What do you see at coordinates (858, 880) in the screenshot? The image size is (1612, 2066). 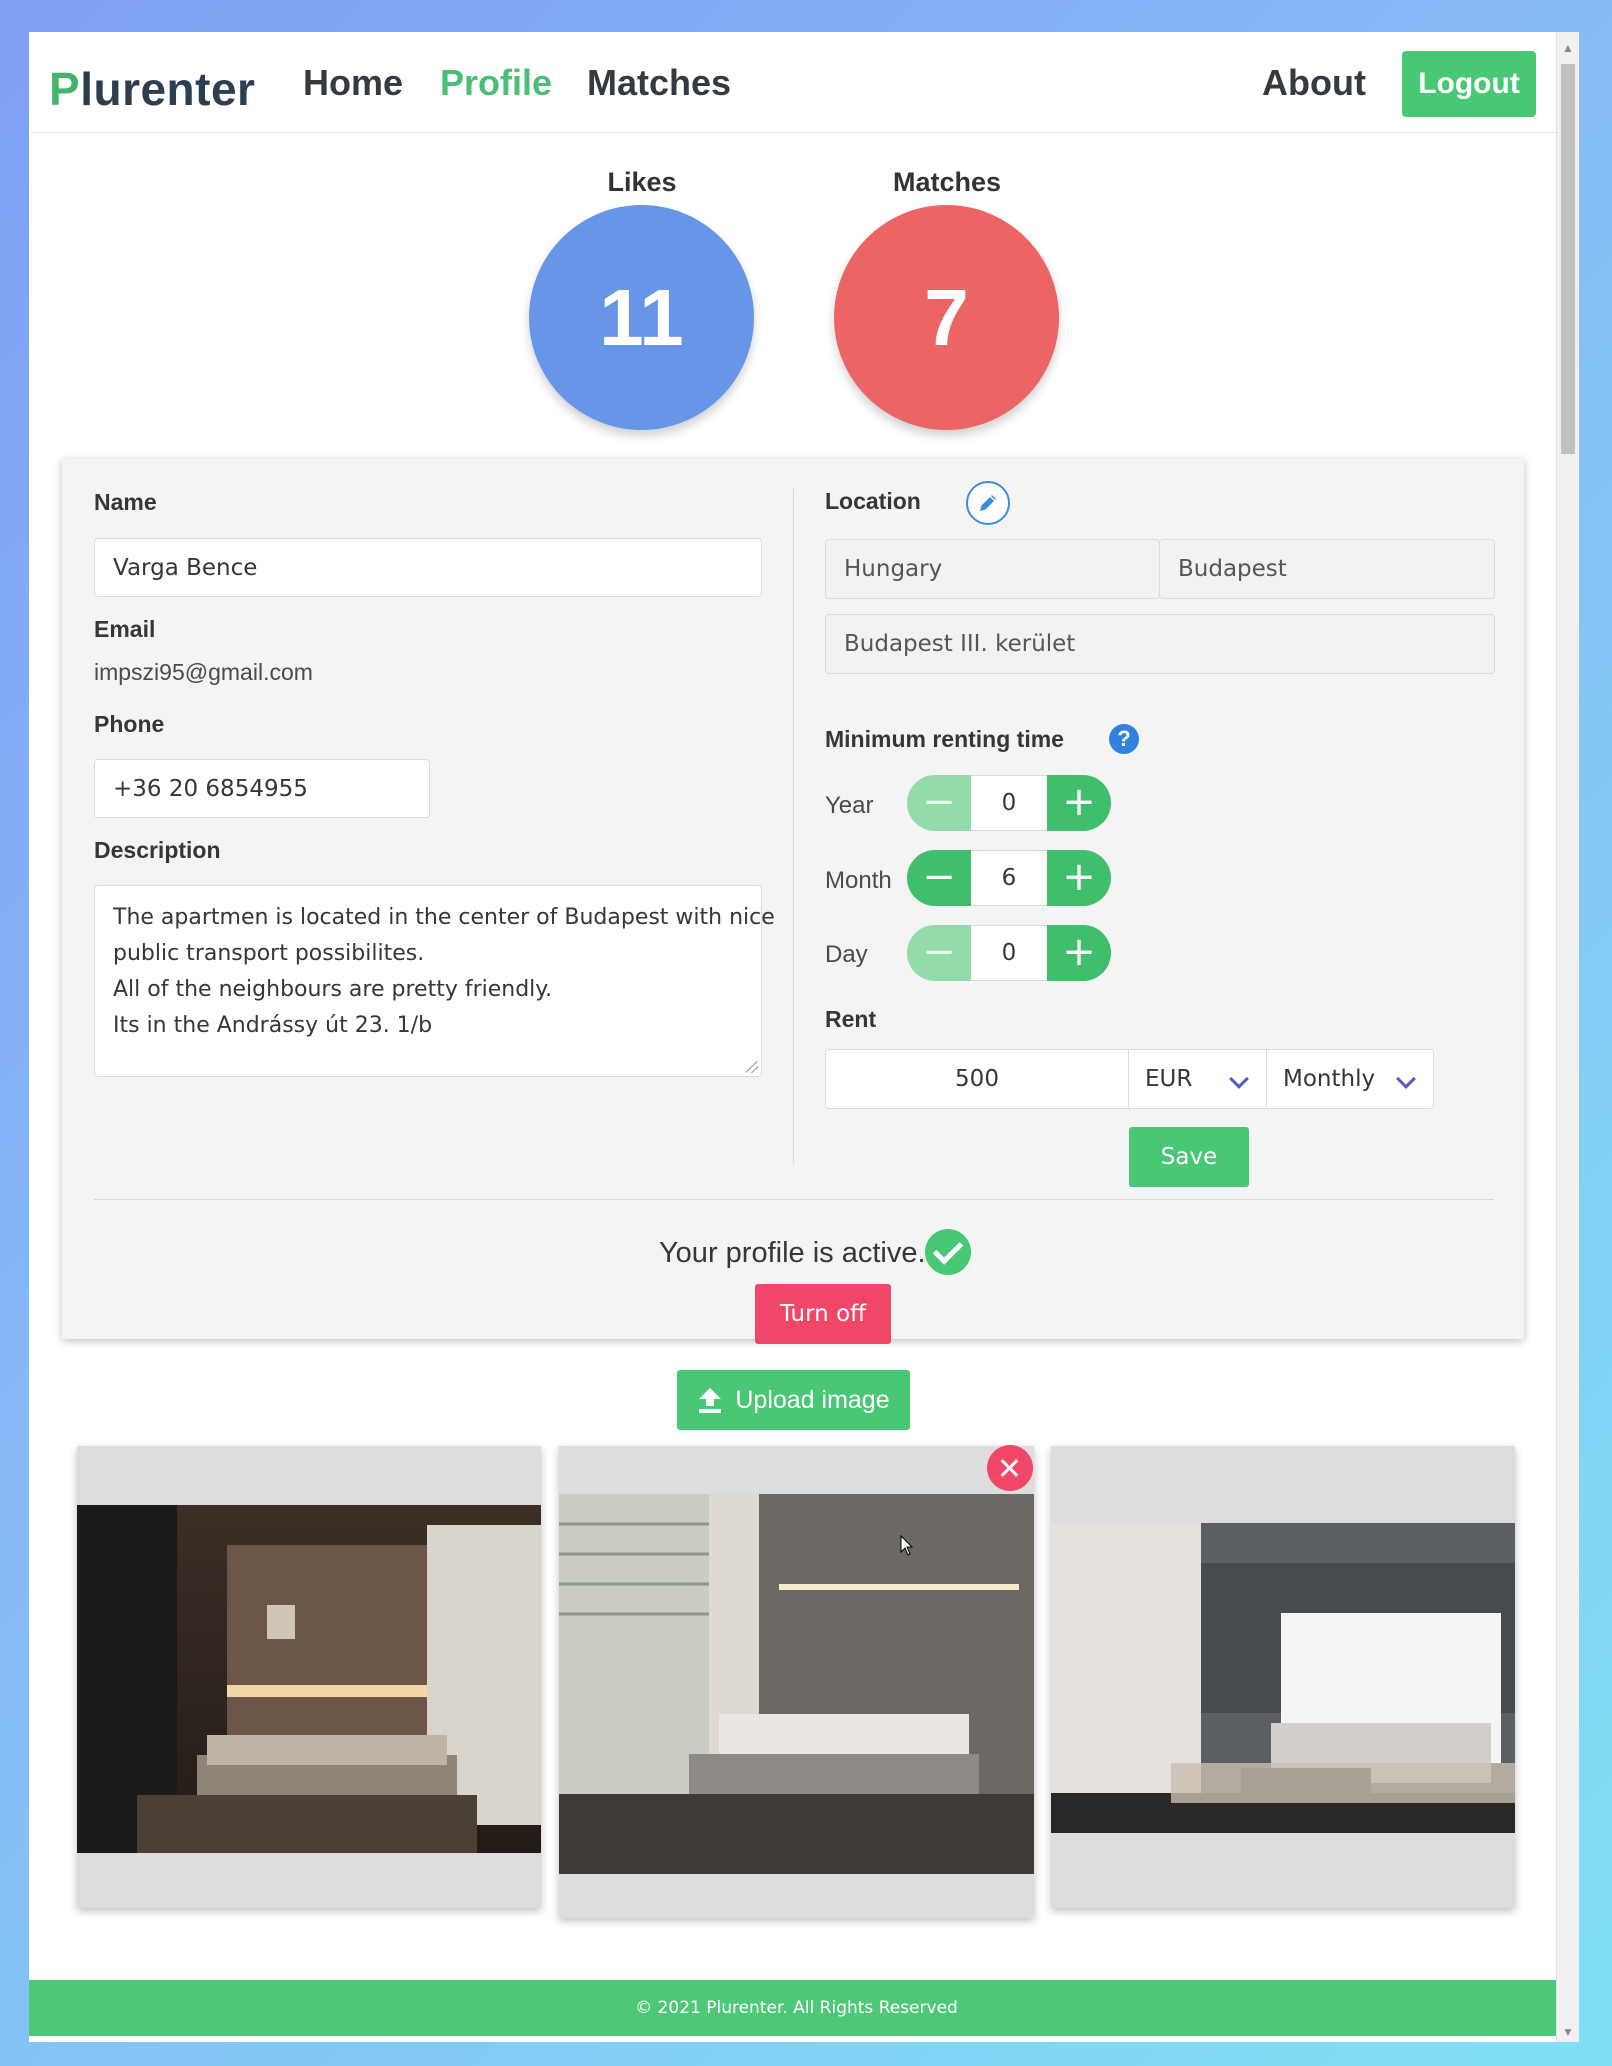 I see `month-label: Month` at bounding box center [858, 880].